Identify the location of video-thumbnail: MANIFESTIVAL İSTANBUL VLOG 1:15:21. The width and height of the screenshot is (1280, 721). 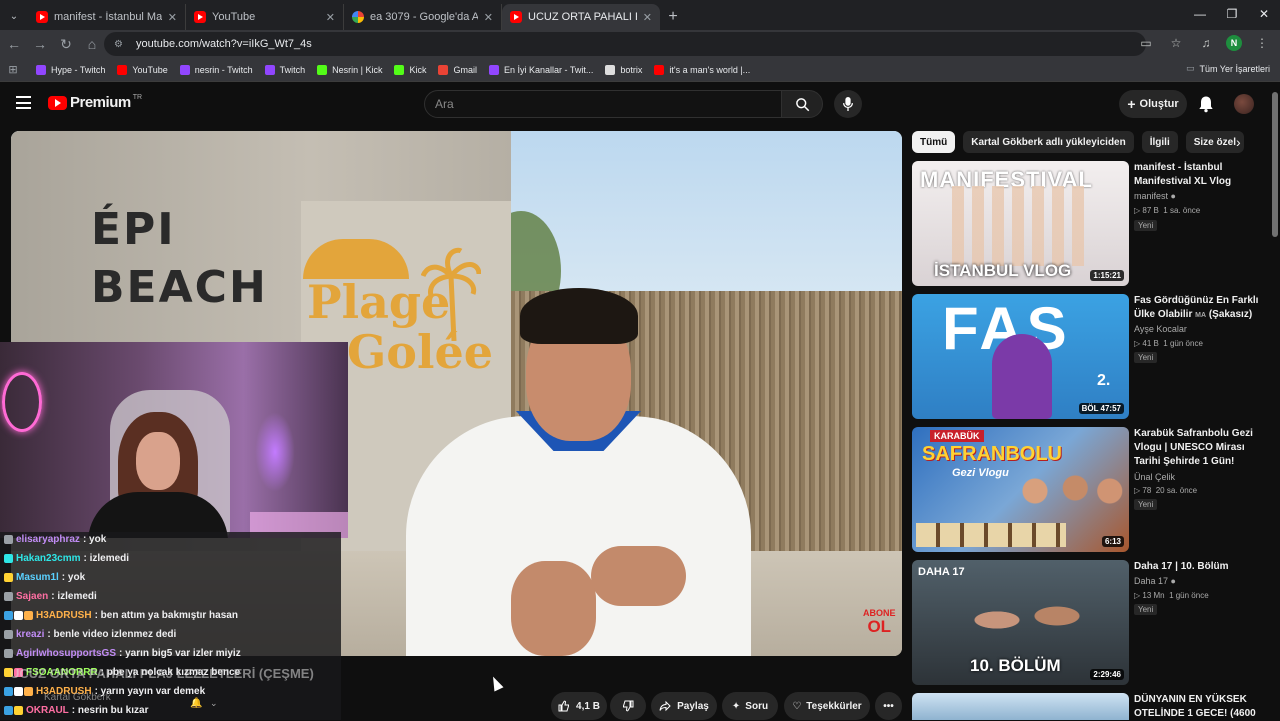
(1020, 223).